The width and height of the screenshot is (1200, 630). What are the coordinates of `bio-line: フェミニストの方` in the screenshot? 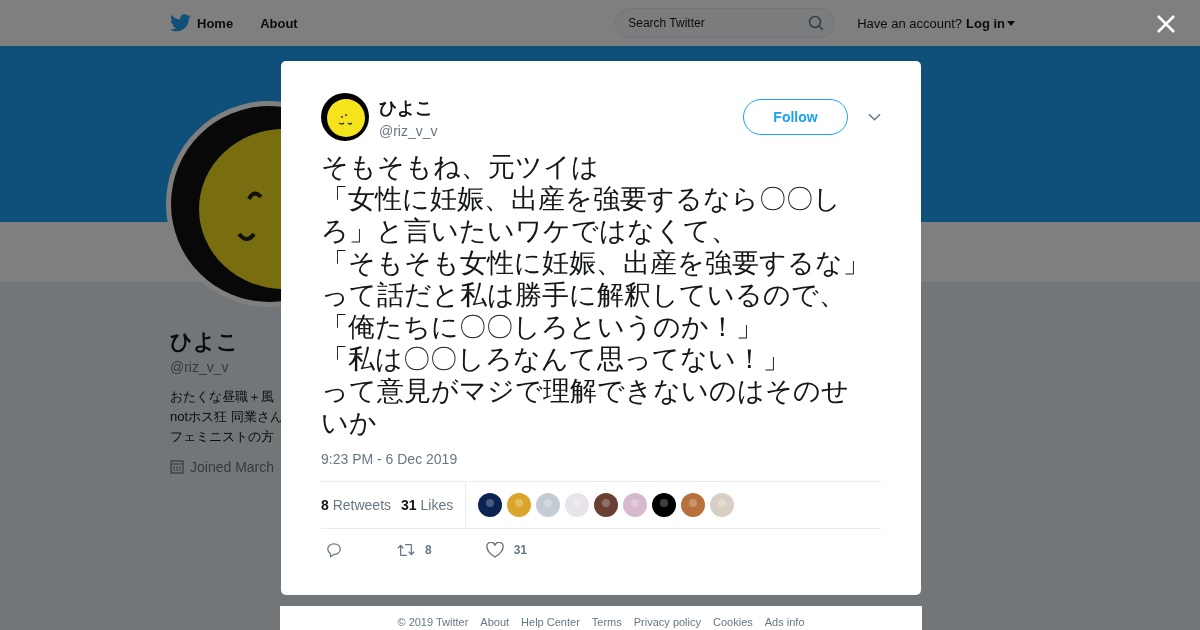 It's located at (222, 437).